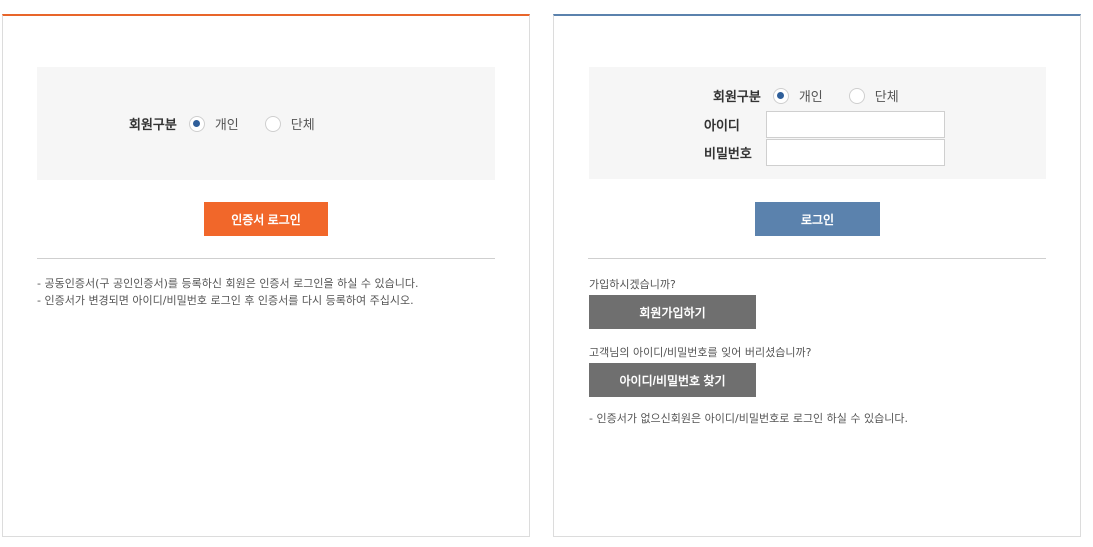 Image resolution: width=1093 pixels, height=547 pixels. What do you see at coordinates (672, 380) in the screenshot?
I see `find-id-password-button: 아이디/비밀번호 찾기` at bounding box center [672, 380].